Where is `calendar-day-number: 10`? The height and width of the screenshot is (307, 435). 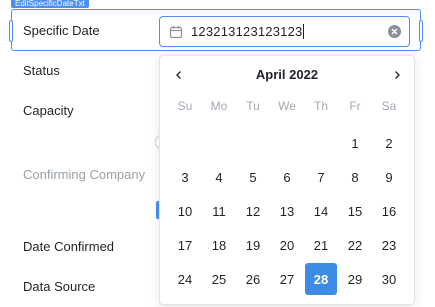
calendar-day-number: 10 is located at coordinates (185, 211).